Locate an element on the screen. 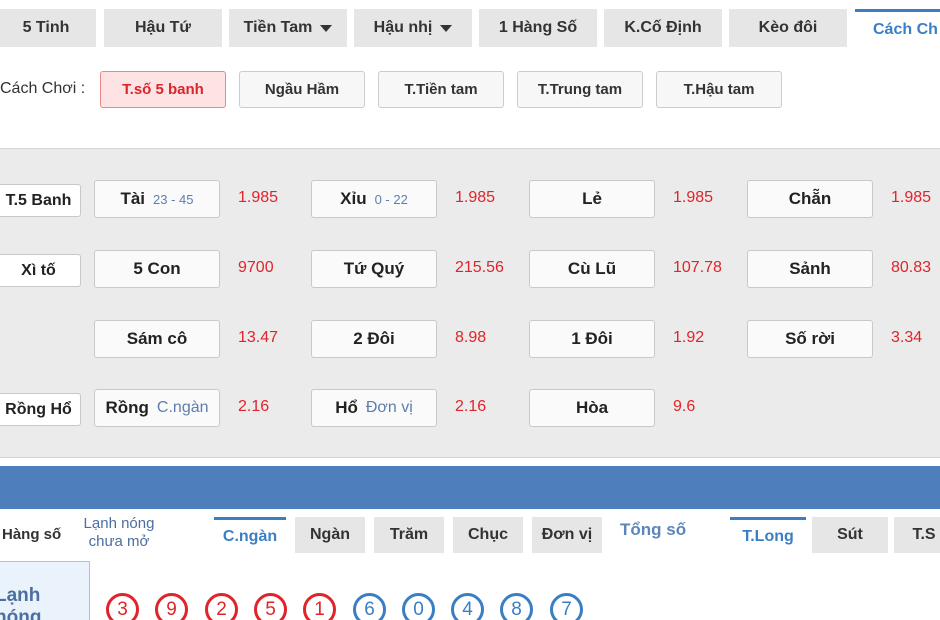 The height and width of the screenshot is (620, 940). bet-label: Tứ Quý is located at coordinates (374, 268).